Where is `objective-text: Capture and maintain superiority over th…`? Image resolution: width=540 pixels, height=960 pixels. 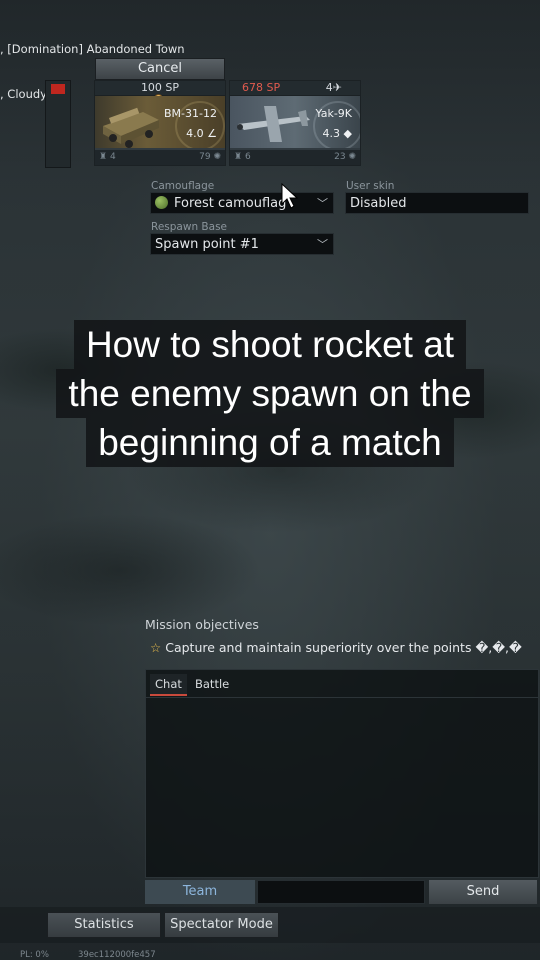 objective-text: Capture and maintain superiority over th… is located at coordinates (343, 647).